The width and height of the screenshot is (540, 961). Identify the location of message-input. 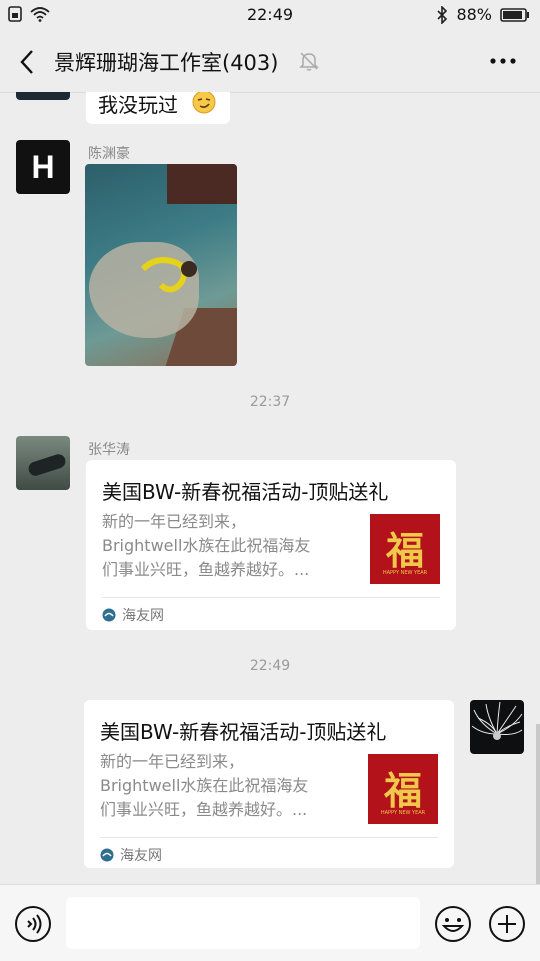
(243, 923).